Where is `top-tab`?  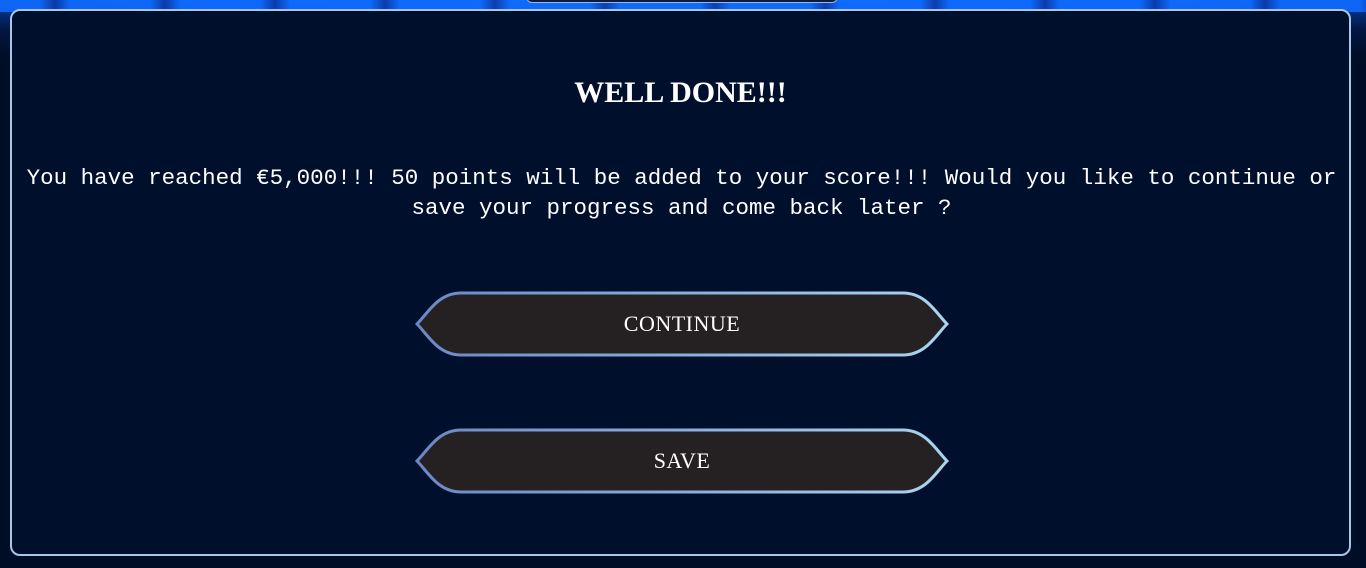 top-tab is located at coordinates (682, 1).